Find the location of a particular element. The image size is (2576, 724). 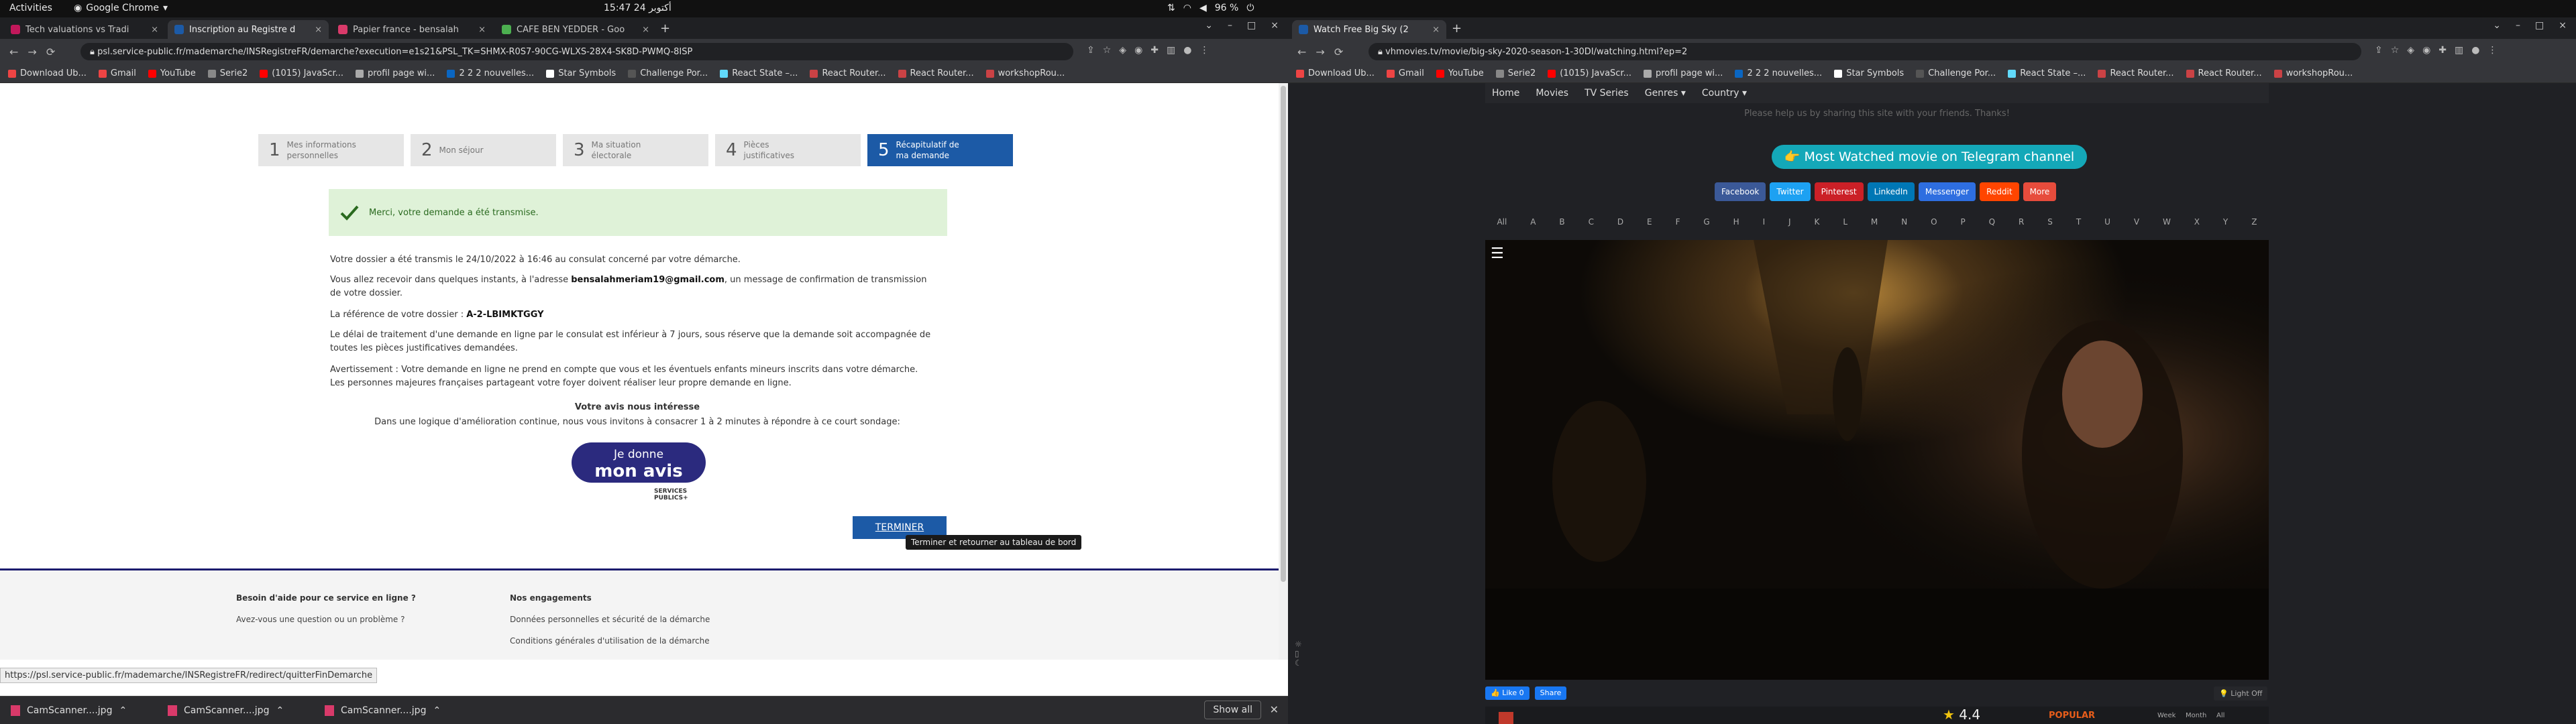

alpha-filter-d: D is located at coordinates (1620, 222).